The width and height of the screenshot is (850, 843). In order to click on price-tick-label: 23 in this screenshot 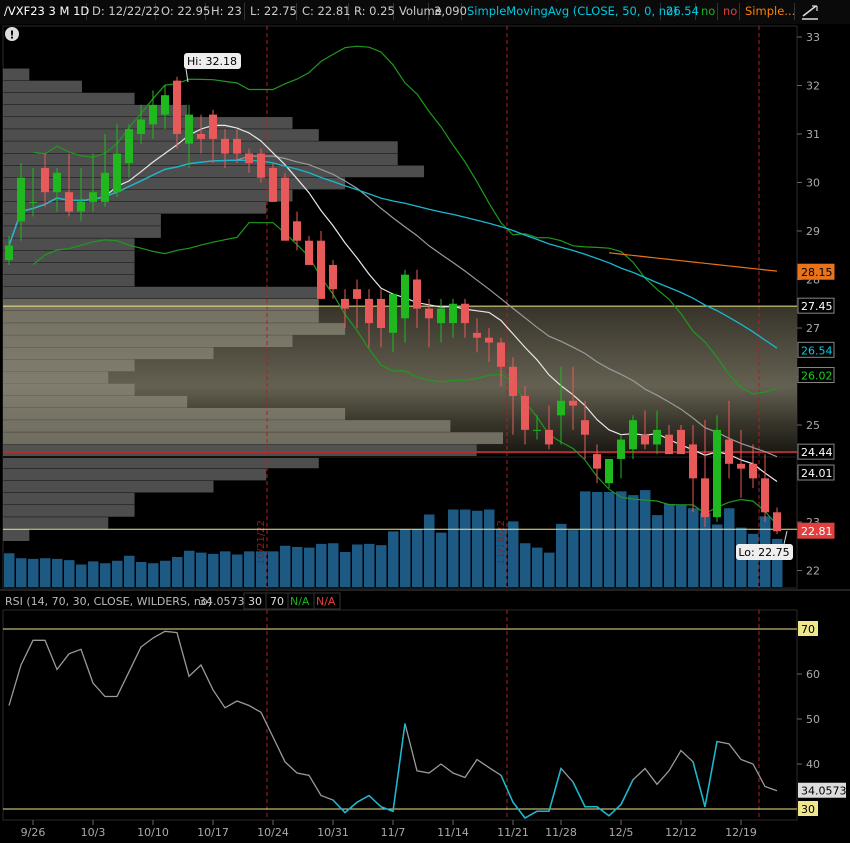, I will do `click(813, 522)`.